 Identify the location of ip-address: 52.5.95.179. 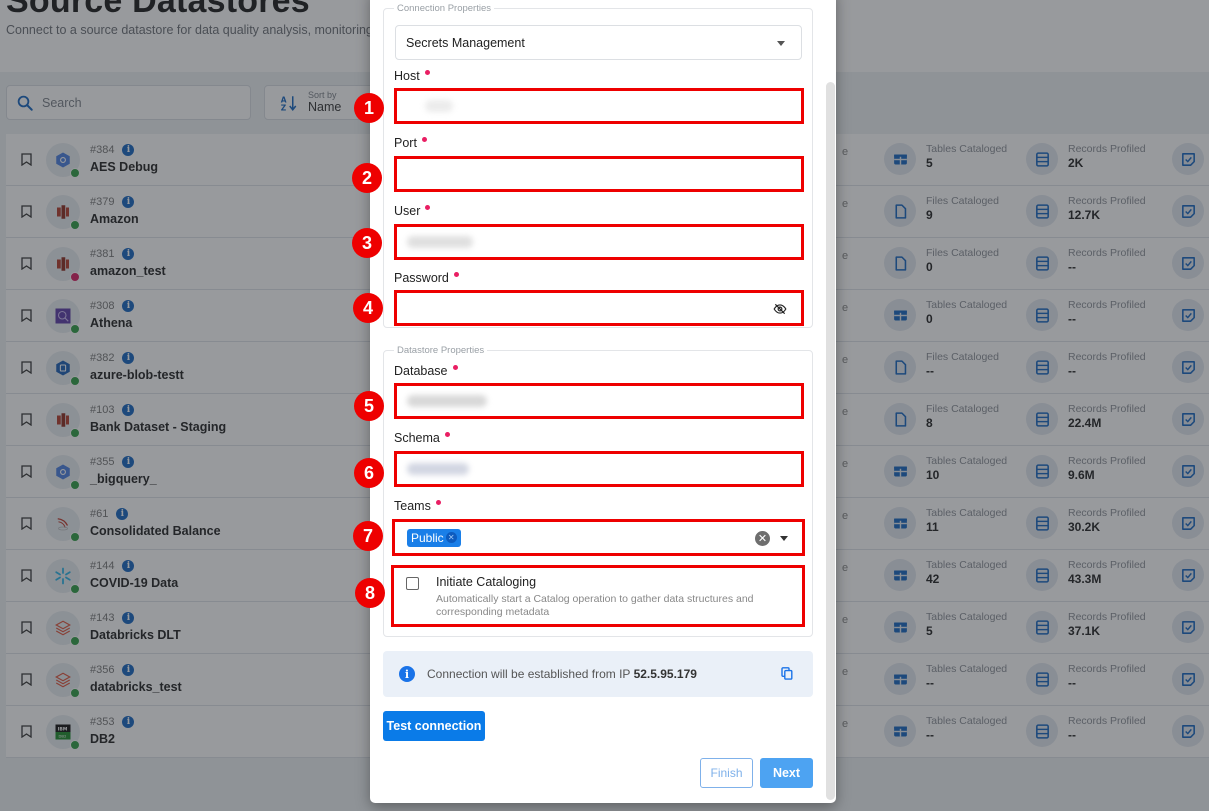
(665, 674).